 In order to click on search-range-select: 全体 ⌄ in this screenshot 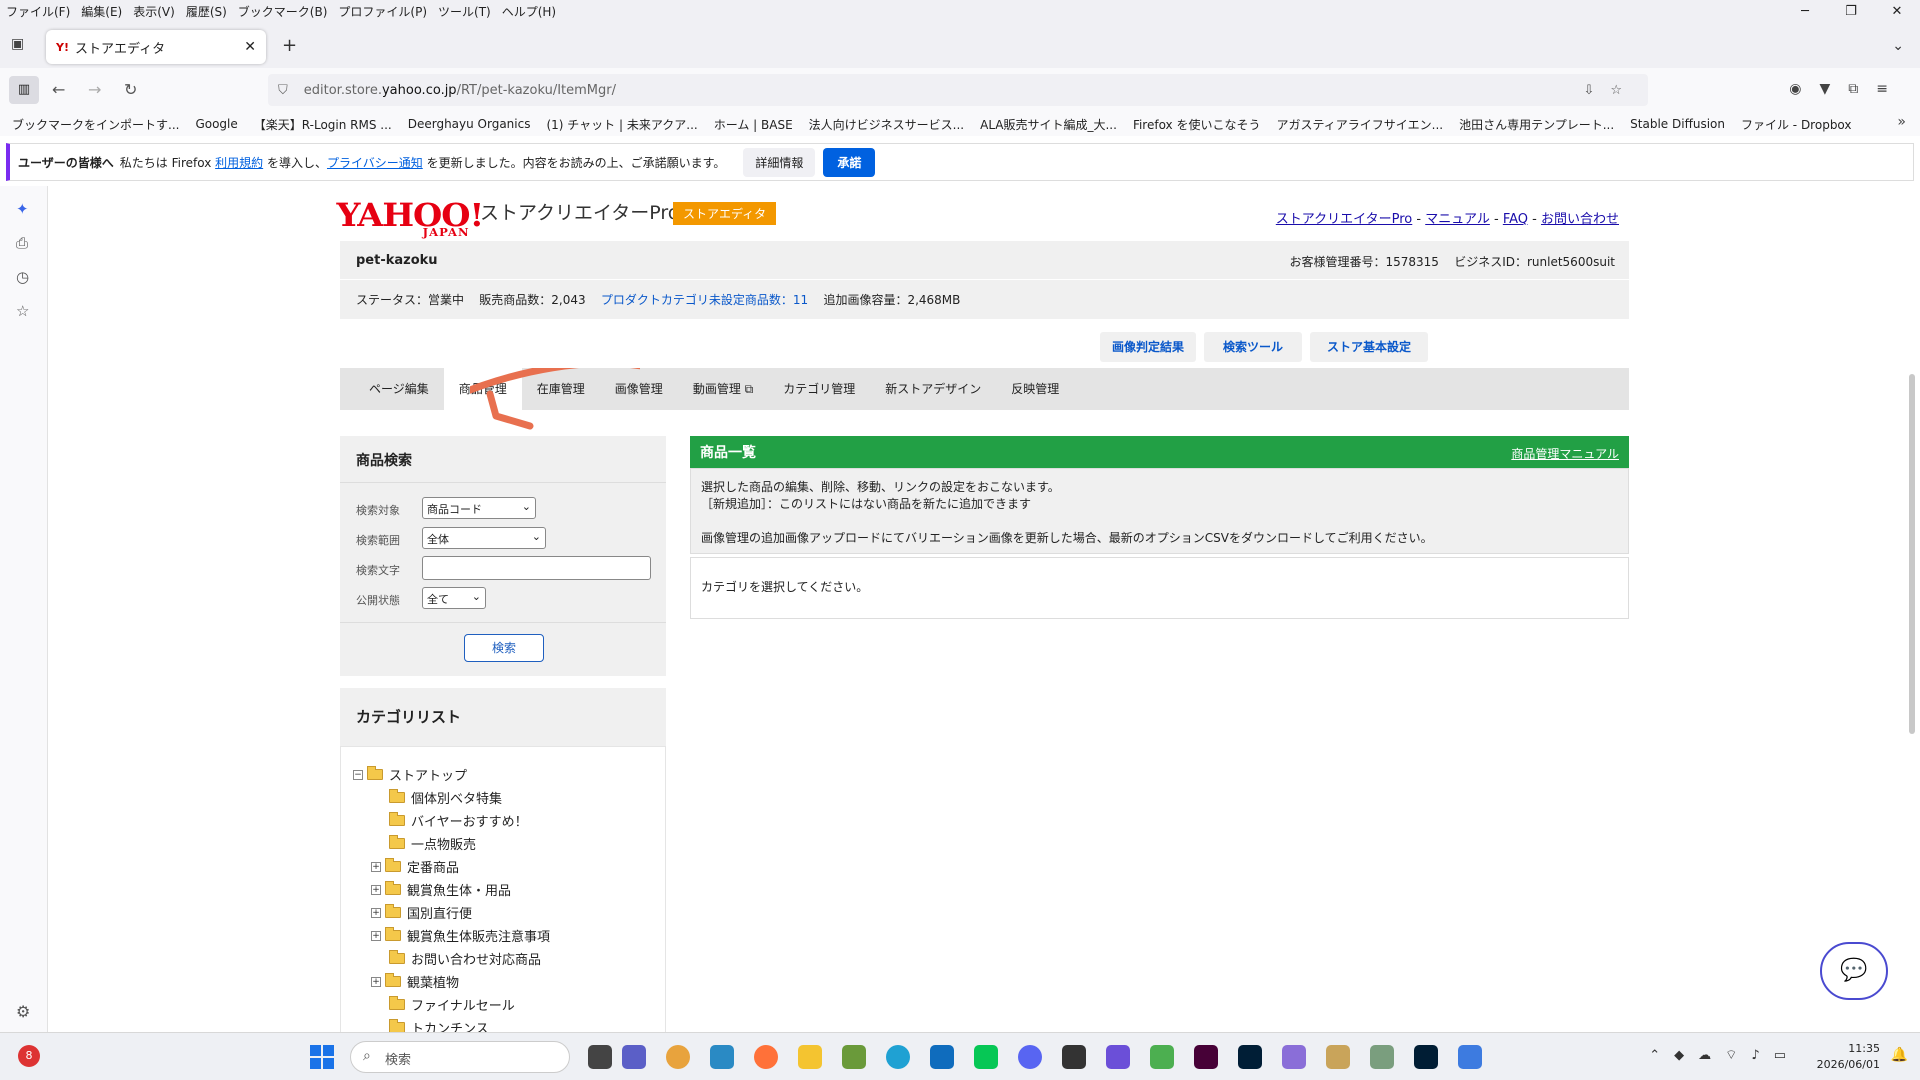, I will do `click(484, 538)`.